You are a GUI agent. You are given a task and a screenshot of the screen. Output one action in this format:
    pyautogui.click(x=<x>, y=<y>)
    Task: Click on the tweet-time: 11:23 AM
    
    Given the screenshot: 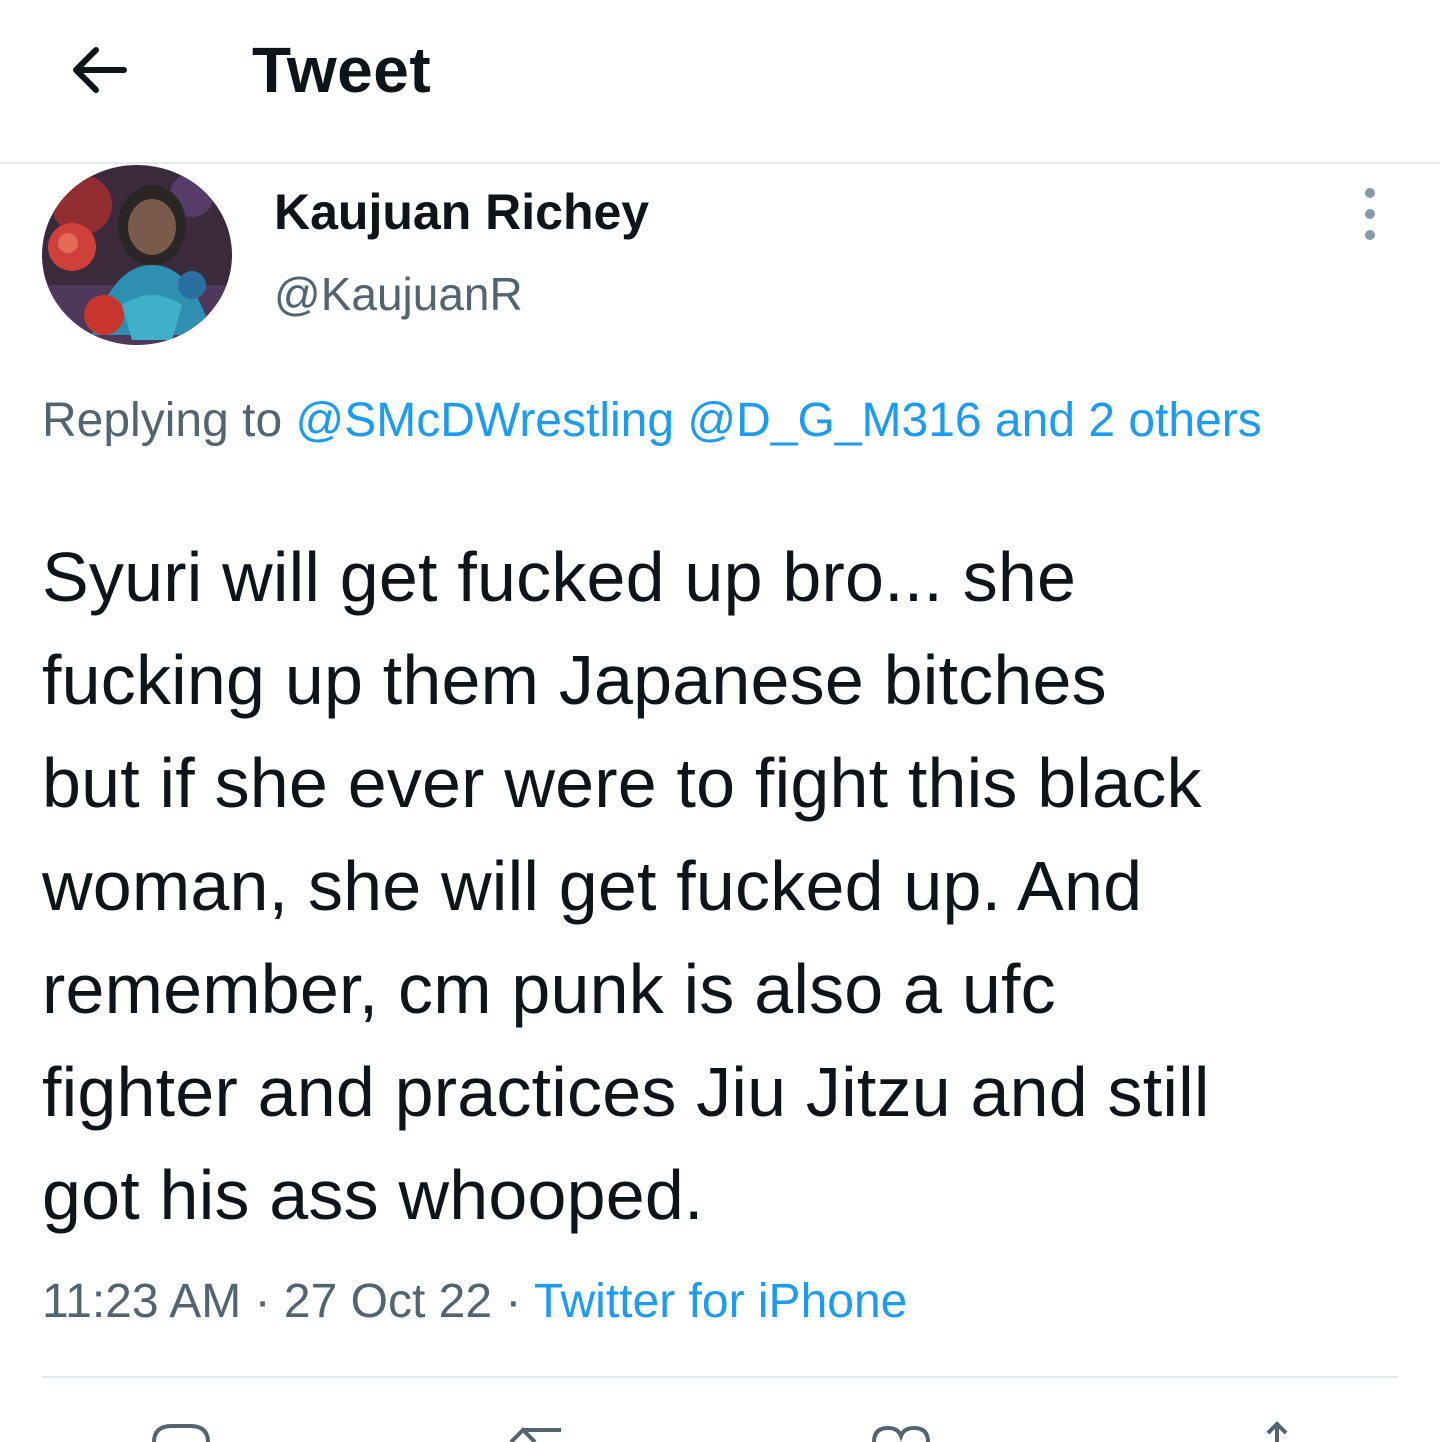 What is the action you would take?
    pyautogui.click(x=141, y=1301)
    